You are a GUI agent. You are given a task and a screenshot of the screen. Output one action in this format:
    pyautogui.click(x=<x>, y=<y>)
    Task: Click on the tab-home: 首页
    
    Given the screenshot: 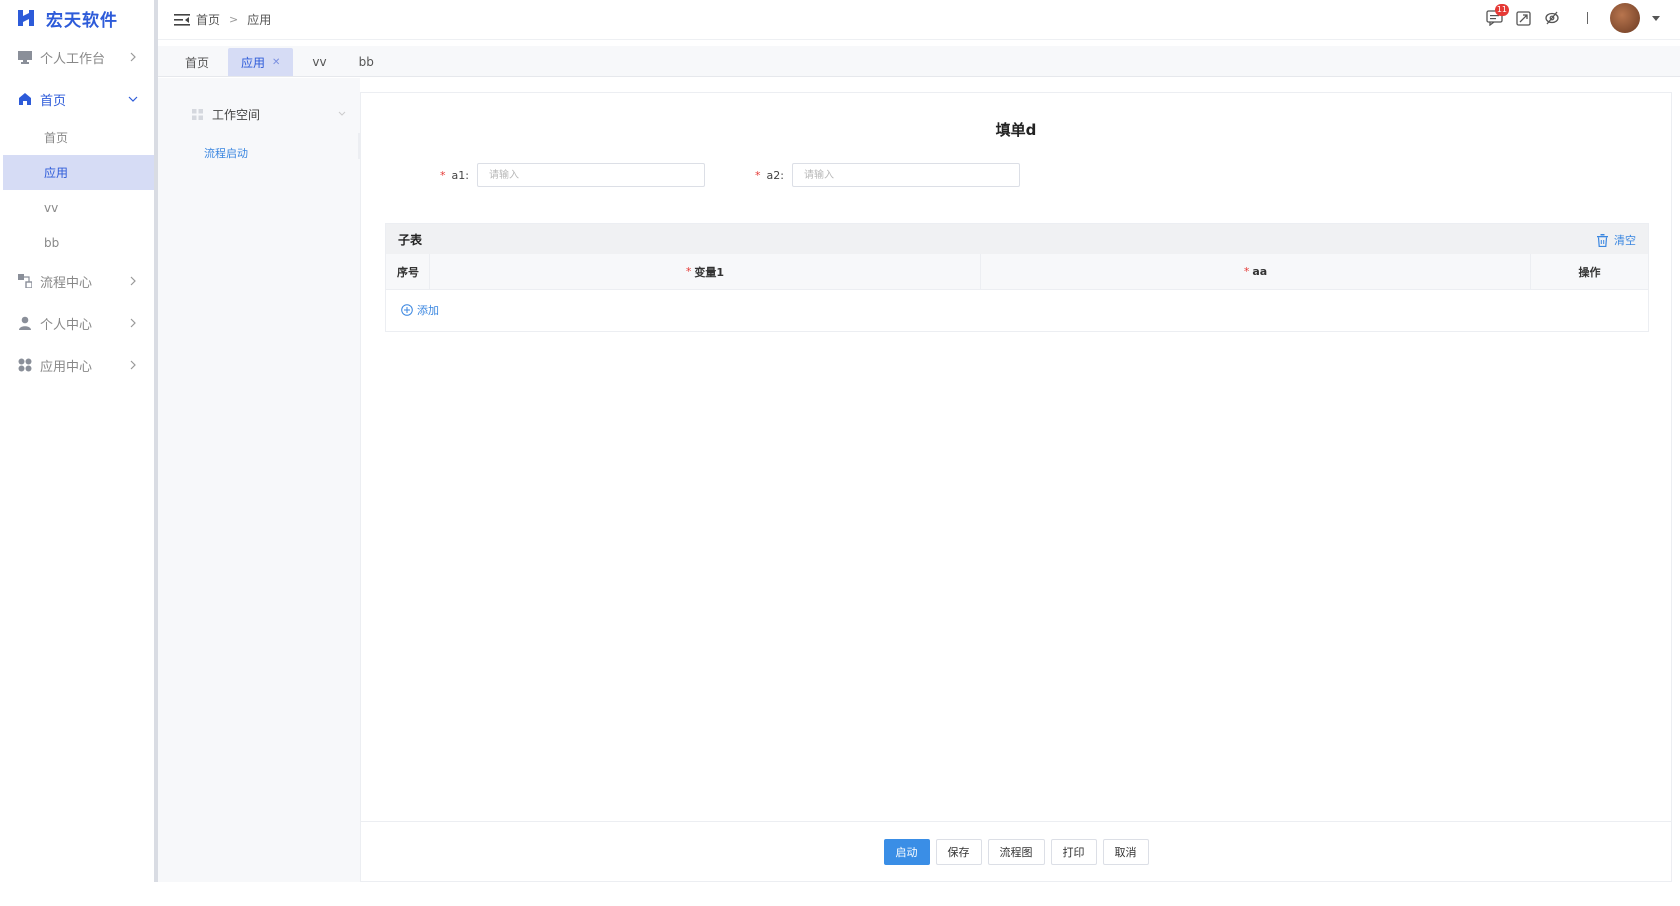 What is the action you would take?
    pyautogui.click(x=197, y=62)
    